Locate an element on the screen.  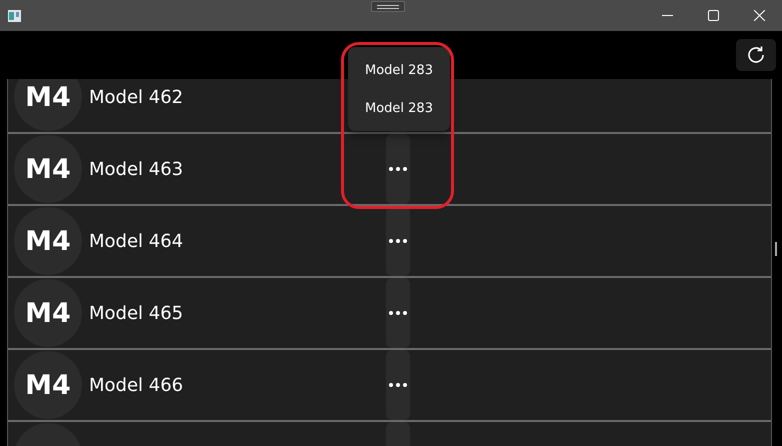
model-name: Model 465 is located at coordinates (136, 313).